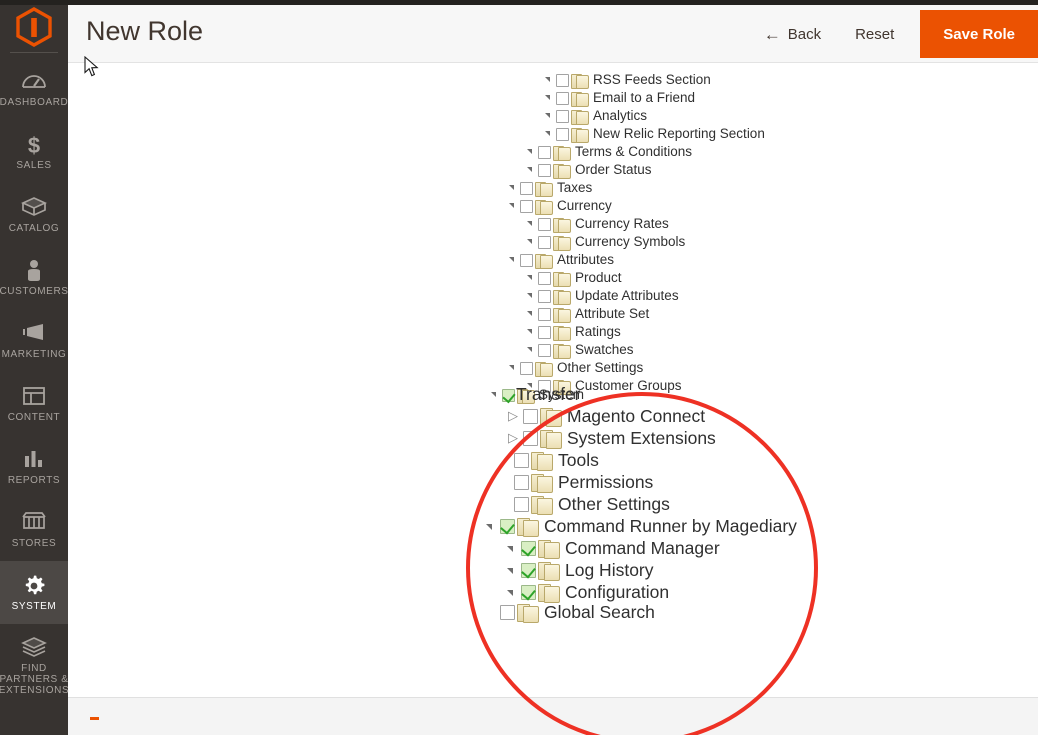  I want to click on person-icon, so click(34, 271).